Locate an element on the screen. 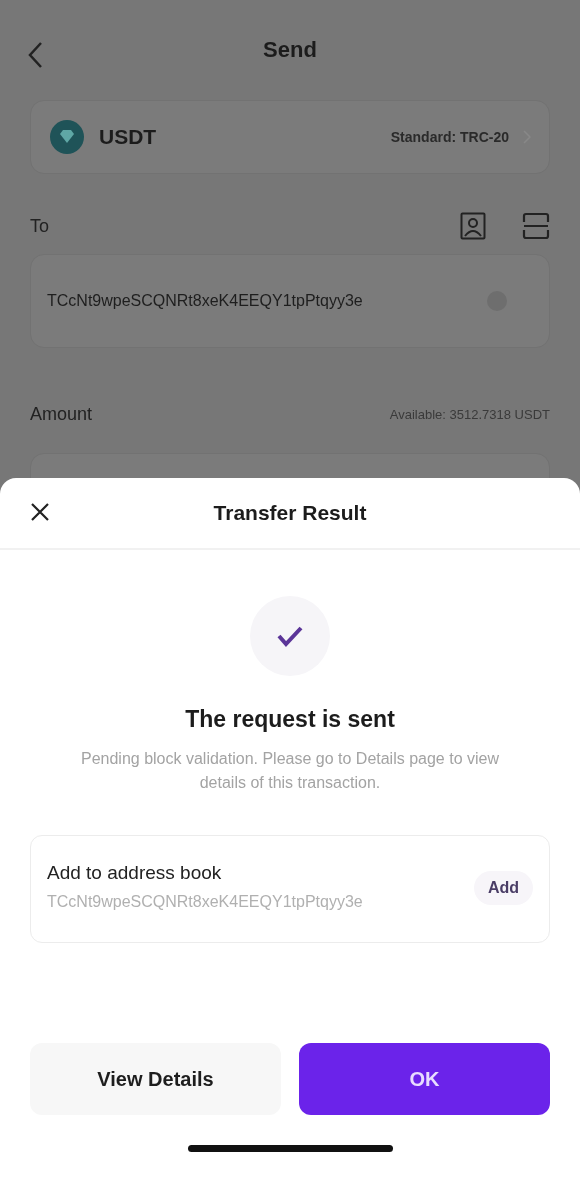  amount-label: Amount is located at coordinates (62, 414).